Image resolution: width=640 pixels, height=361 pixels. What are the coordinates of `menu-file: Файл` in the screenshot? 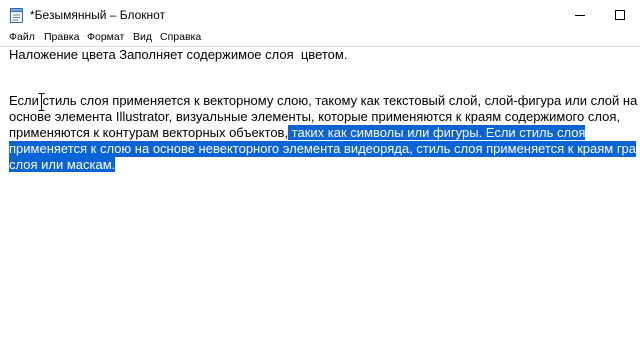 It's located at (22, 37).